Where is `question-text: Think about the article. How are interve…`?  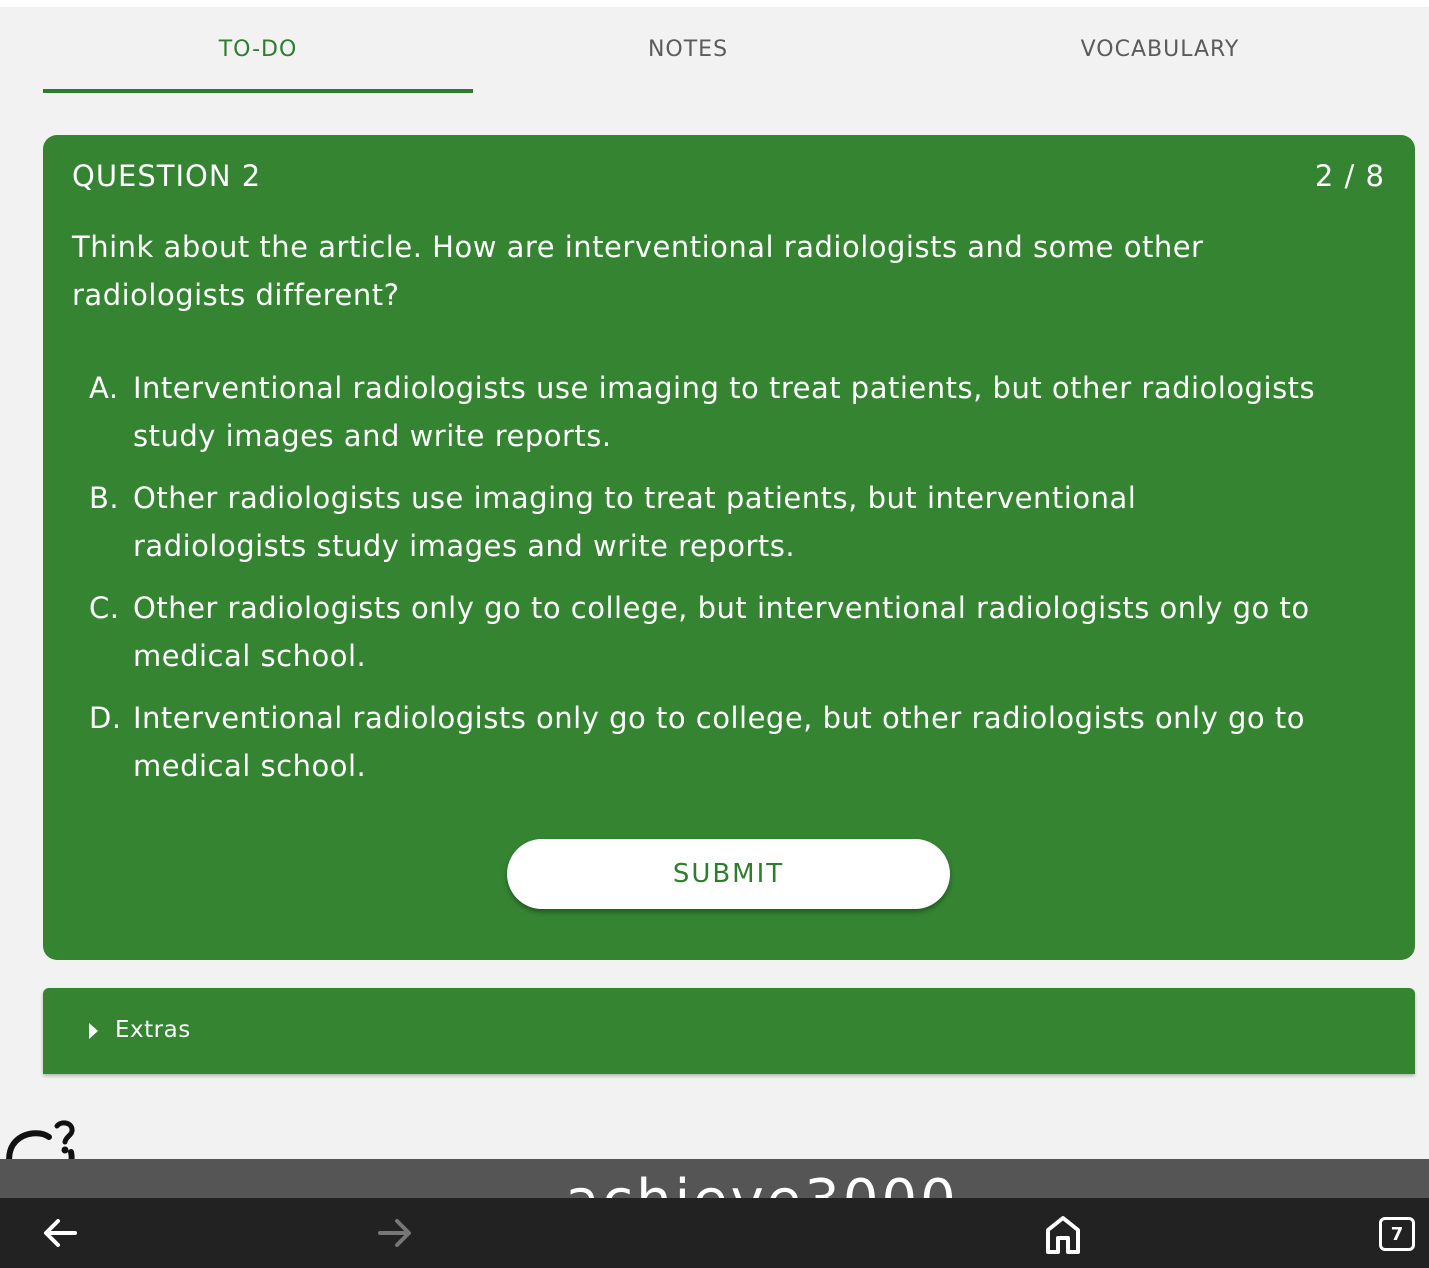 question-text: Think about the article. How are interve… is located at coordinates (638, 271).